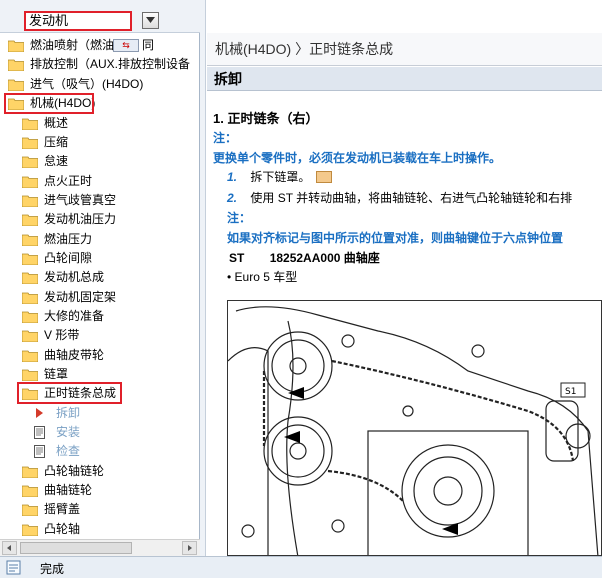 The height and width of the screenshot is (578, 602). I want to click on breadcrumb: 机械(H4DO) 〉正时链条总成, so click(404, 49).